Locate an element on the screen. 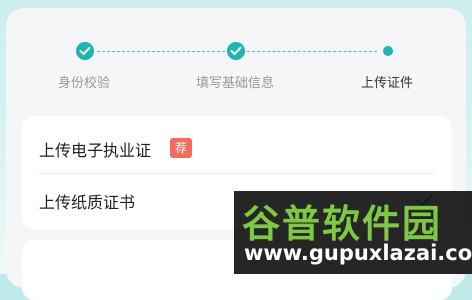  watermark-url: www.gupuxlazai.com is located at coordinates (358, 253).